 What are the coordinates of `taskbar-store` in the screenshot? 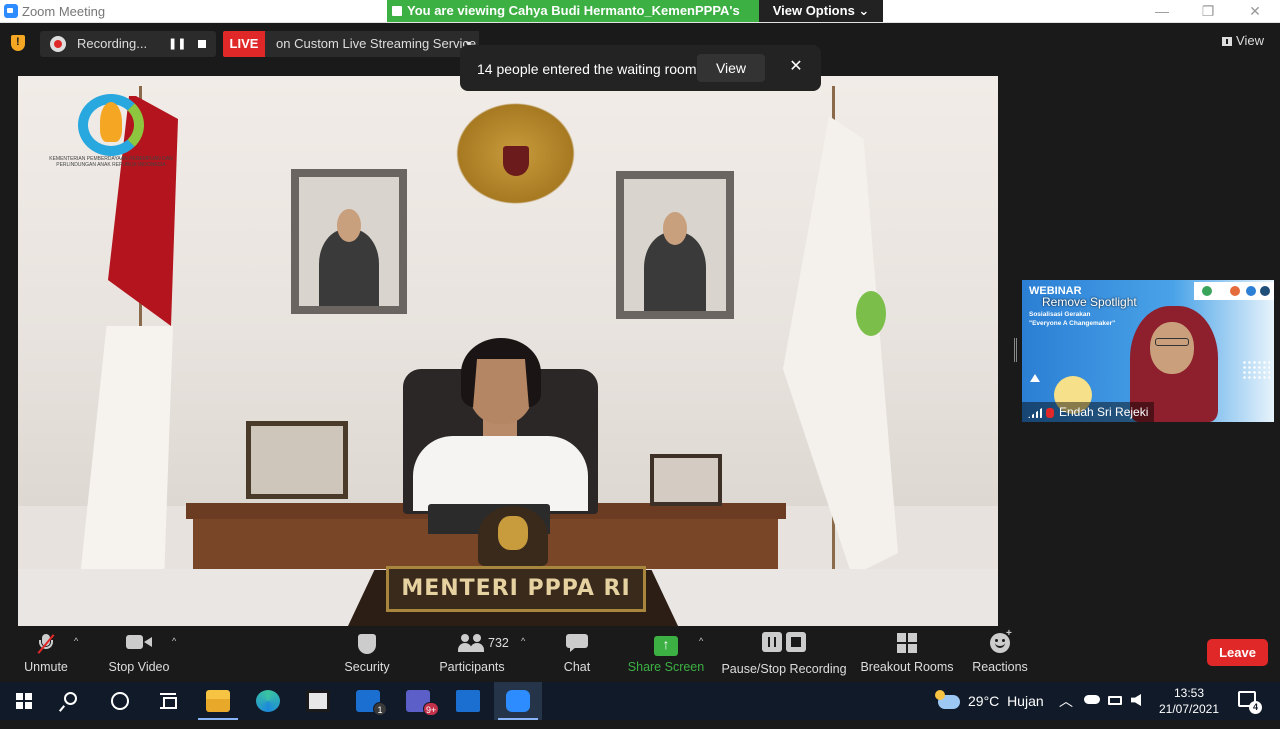 It's located at (318, 701).